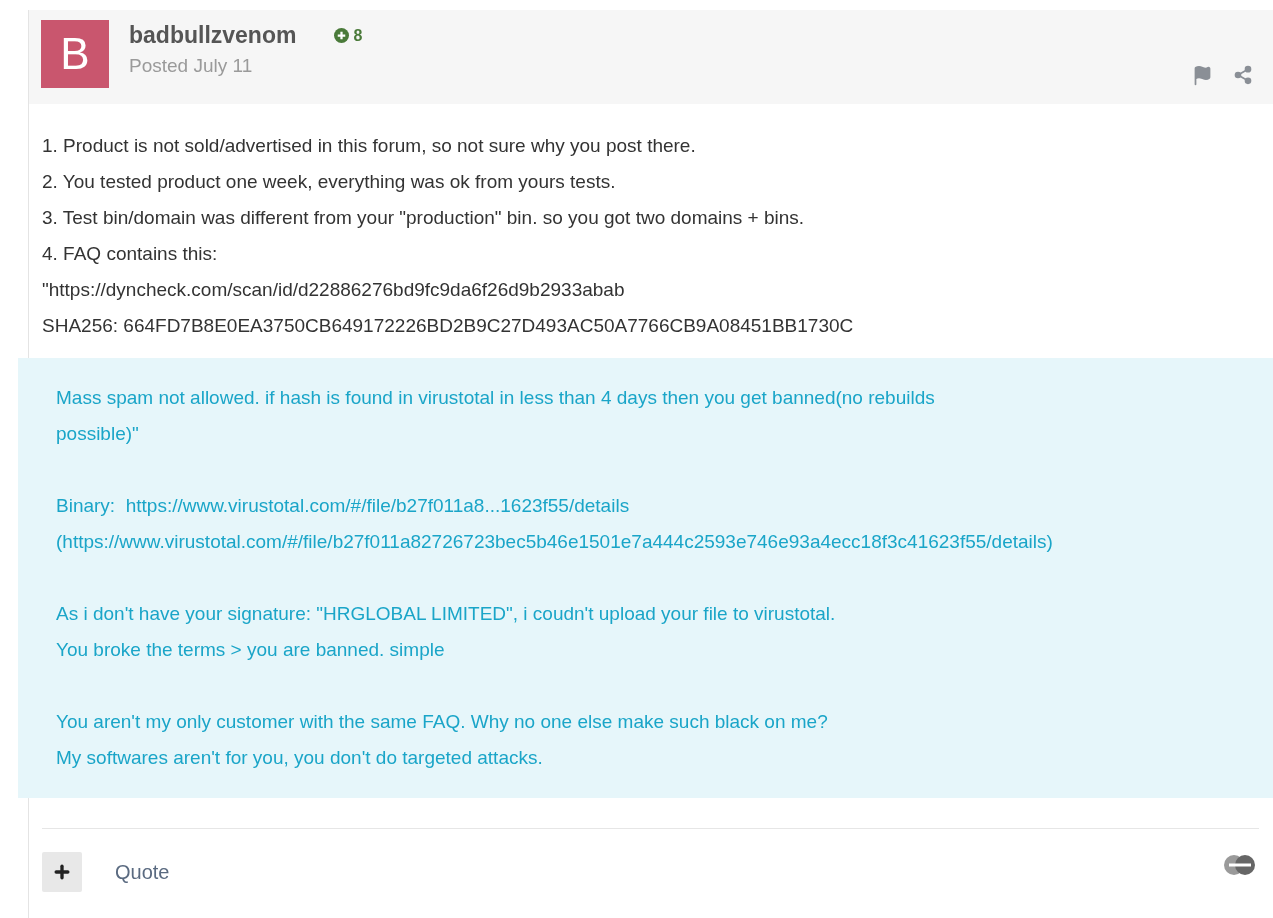 The image size is (1273, 918). Describe the element at coordinates (442, 722) in the screenshot. I see `quote-text: You aren't my only customer with the same FAQ. Why no one else make such black on me?` at that location.